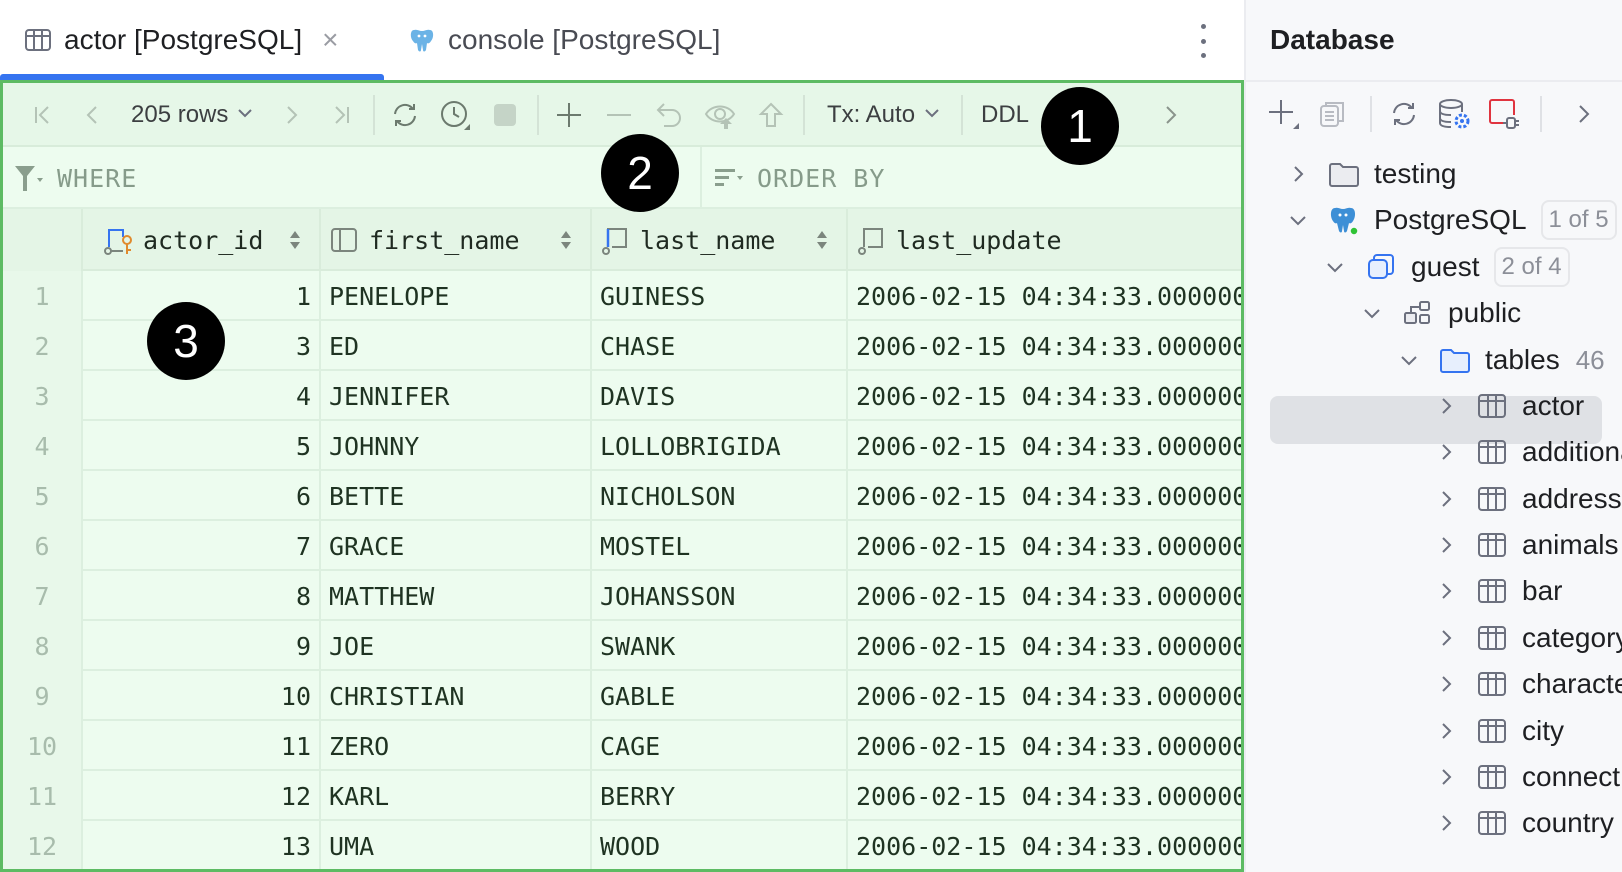 This screenshot has width=1622, height=872. I want to click on tree-item-additional: additional, so click(1528, 452).